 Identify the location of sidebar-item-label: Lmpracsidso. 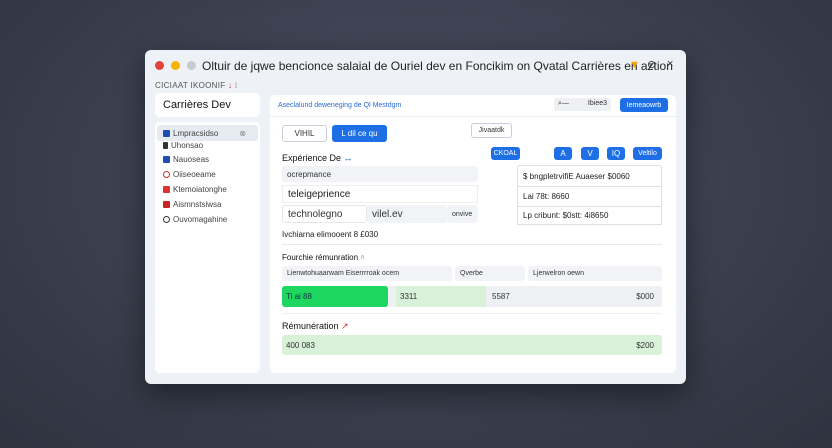
(196, 133).